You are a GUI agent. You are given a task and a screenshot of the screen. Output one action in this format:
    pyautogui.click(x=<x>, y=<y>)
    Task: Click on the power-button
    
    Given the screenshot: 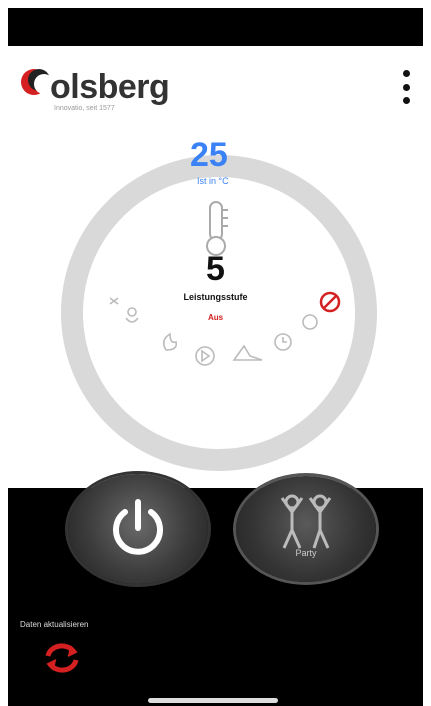 What is the action you would take?
    pyautogui.click(x=138, y=529)
    